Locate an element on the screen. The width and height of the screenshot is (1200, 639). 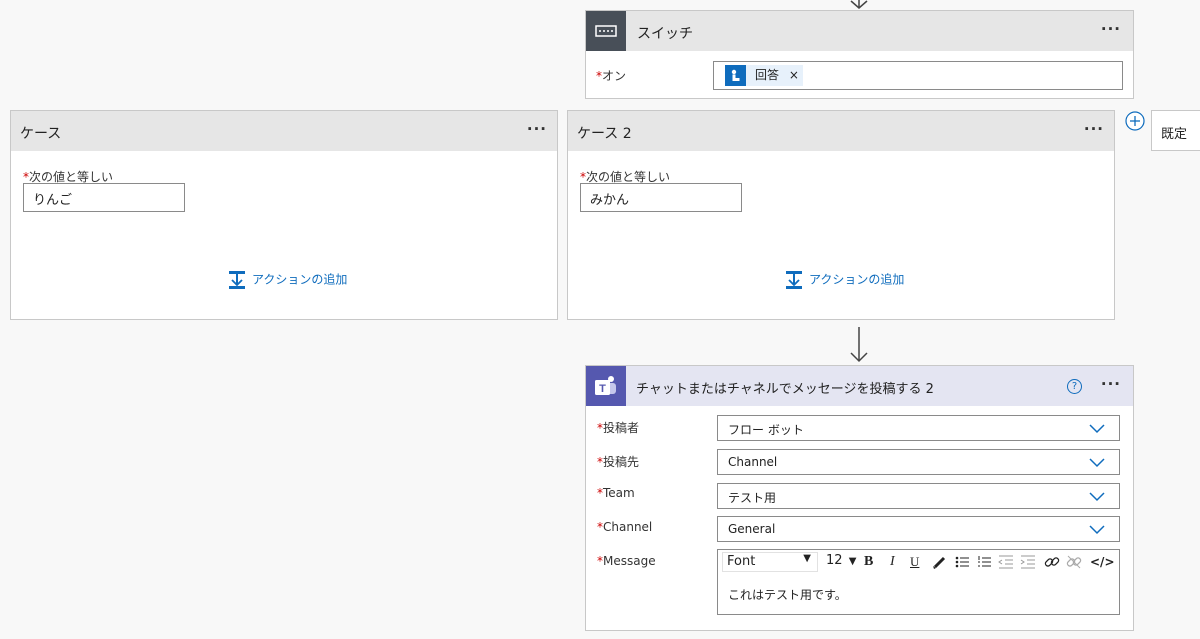
editor-toolbar: Font ▼ 12 ▼ B I U </> is located at coordinates (918, 562).